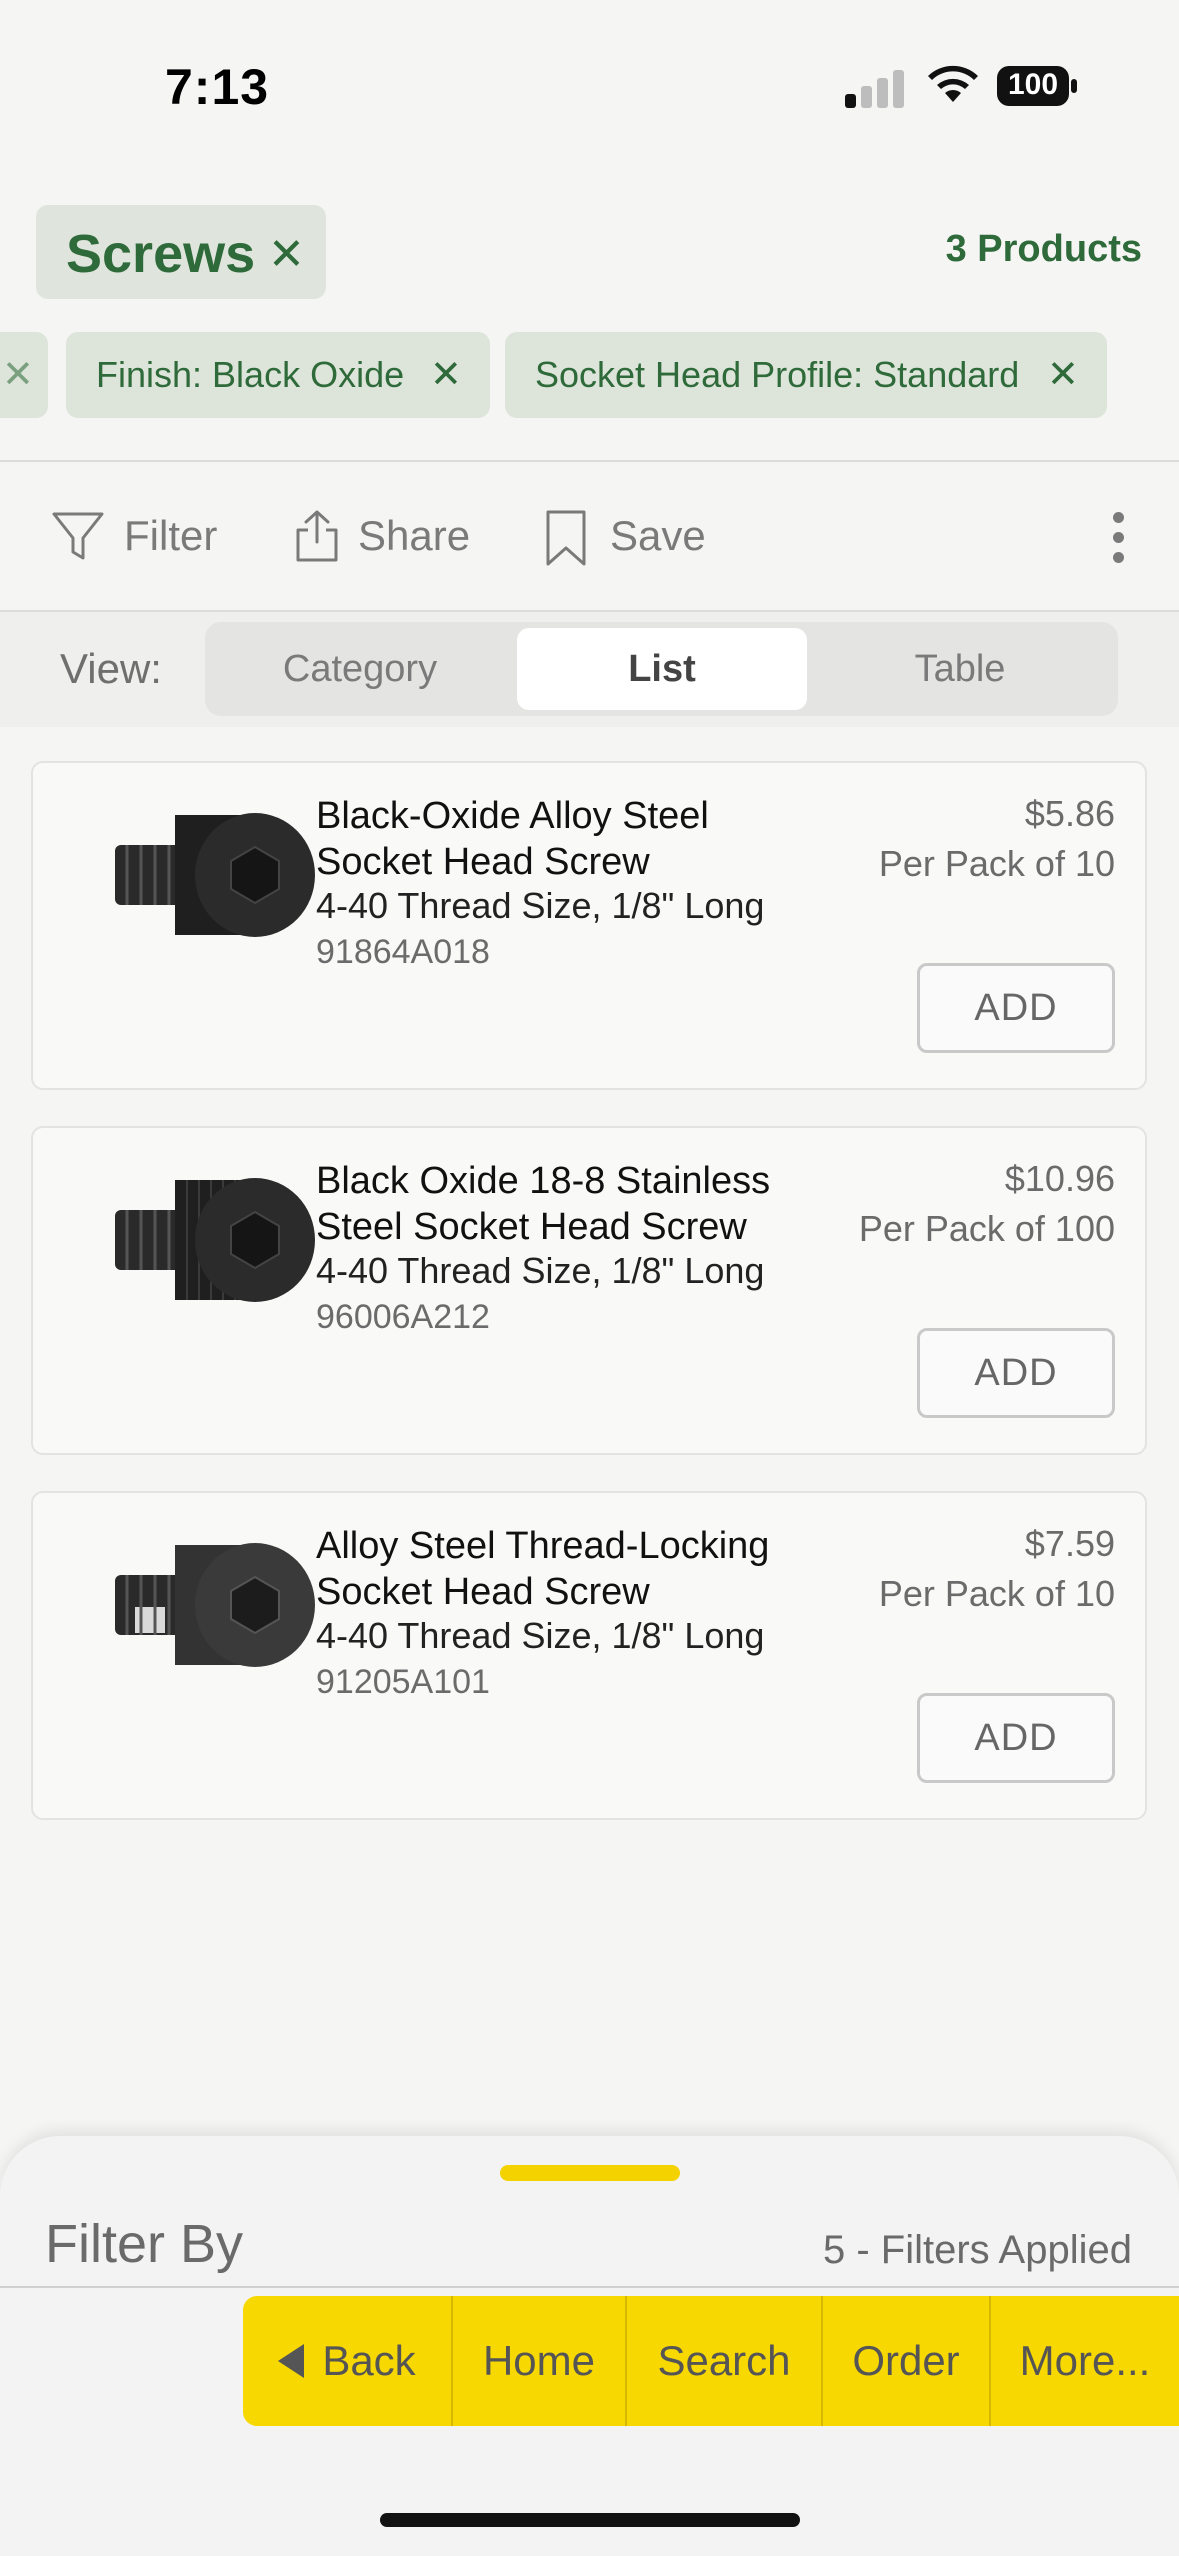  What do you see at coordinates (414, 535) in the screenshot?
I see `share-label: Share` at bounding box center [414, 535].